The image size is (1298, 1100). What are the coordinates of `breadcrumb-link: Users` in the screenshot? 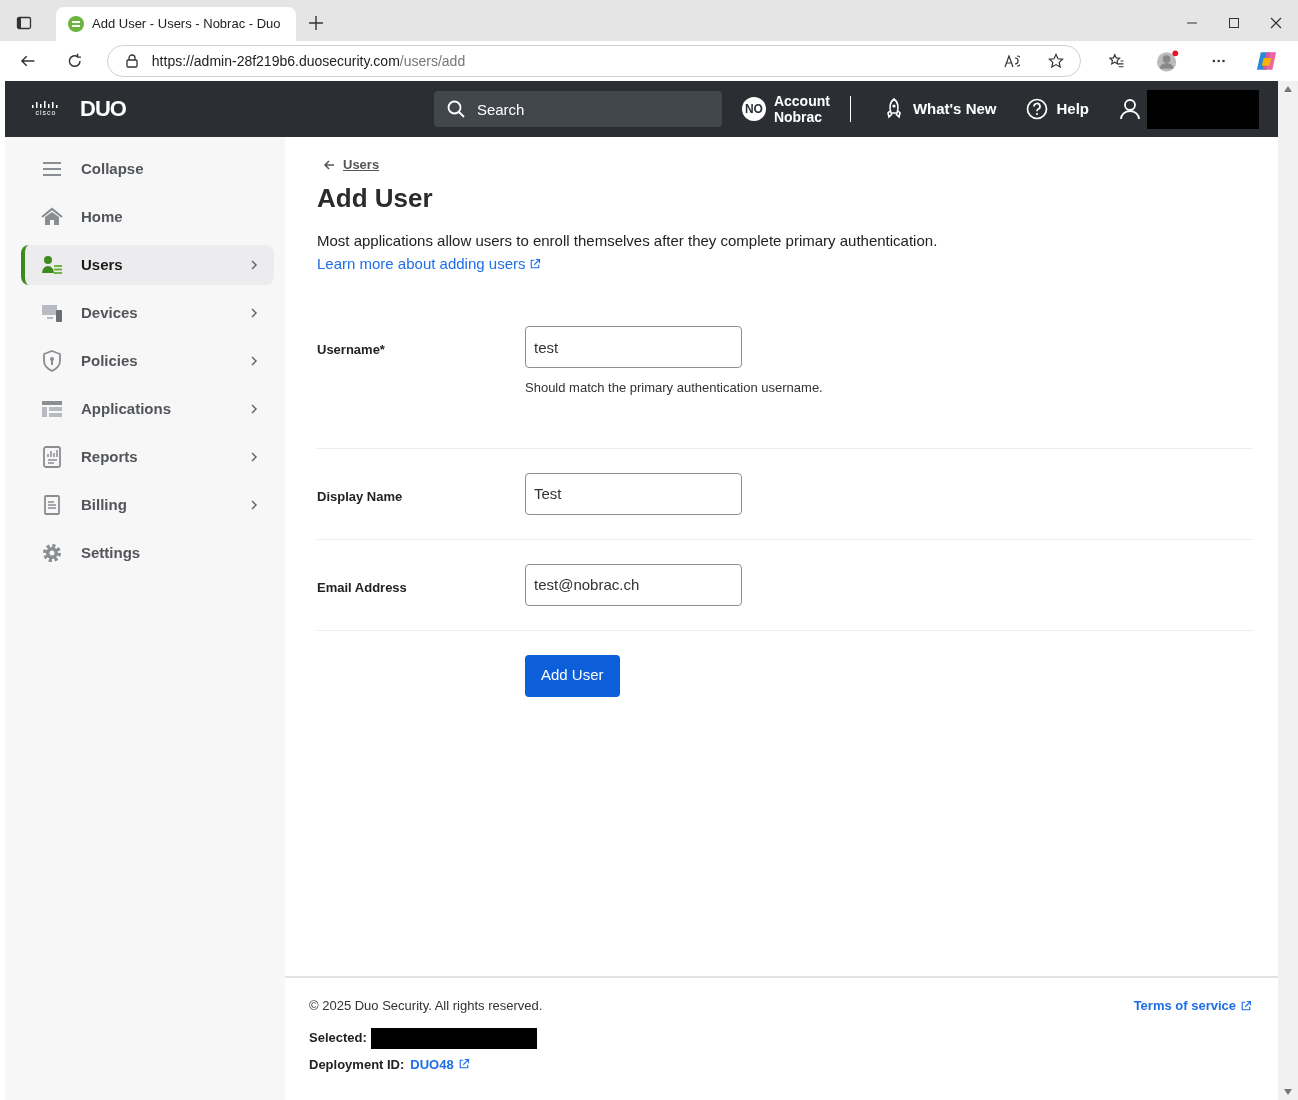 It's located at (788, 165).